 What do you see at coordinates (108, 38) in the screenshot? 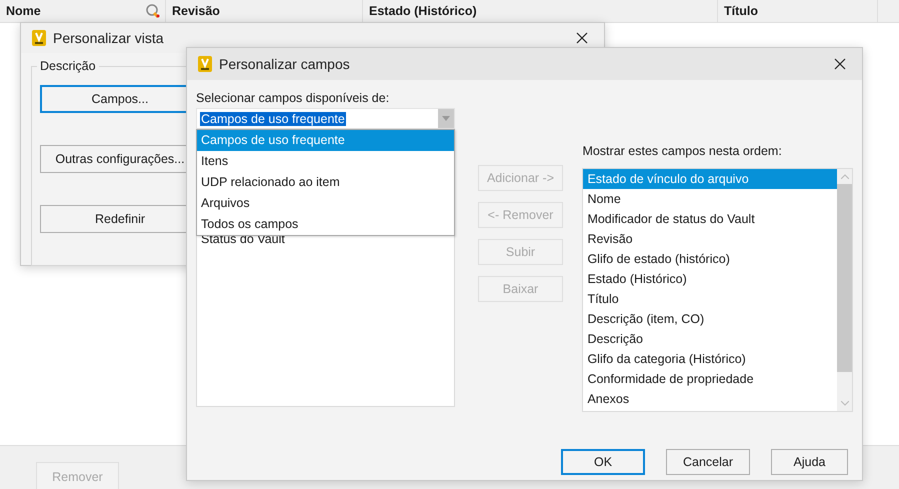
I see `window-title: Personalizar vista` at bounding box center [108, 38].